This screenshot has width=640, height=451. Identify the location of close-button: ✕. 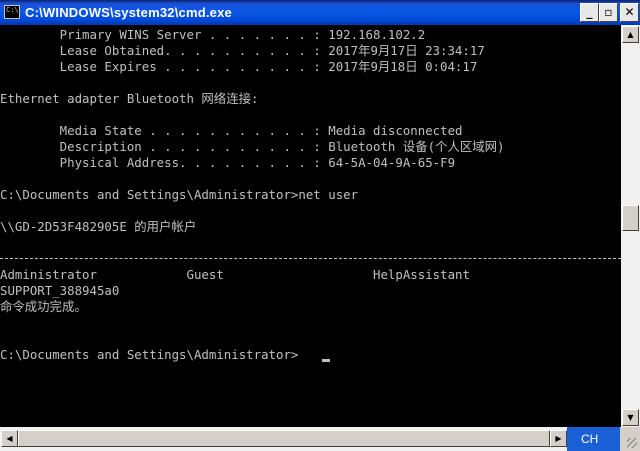
(629, 12).